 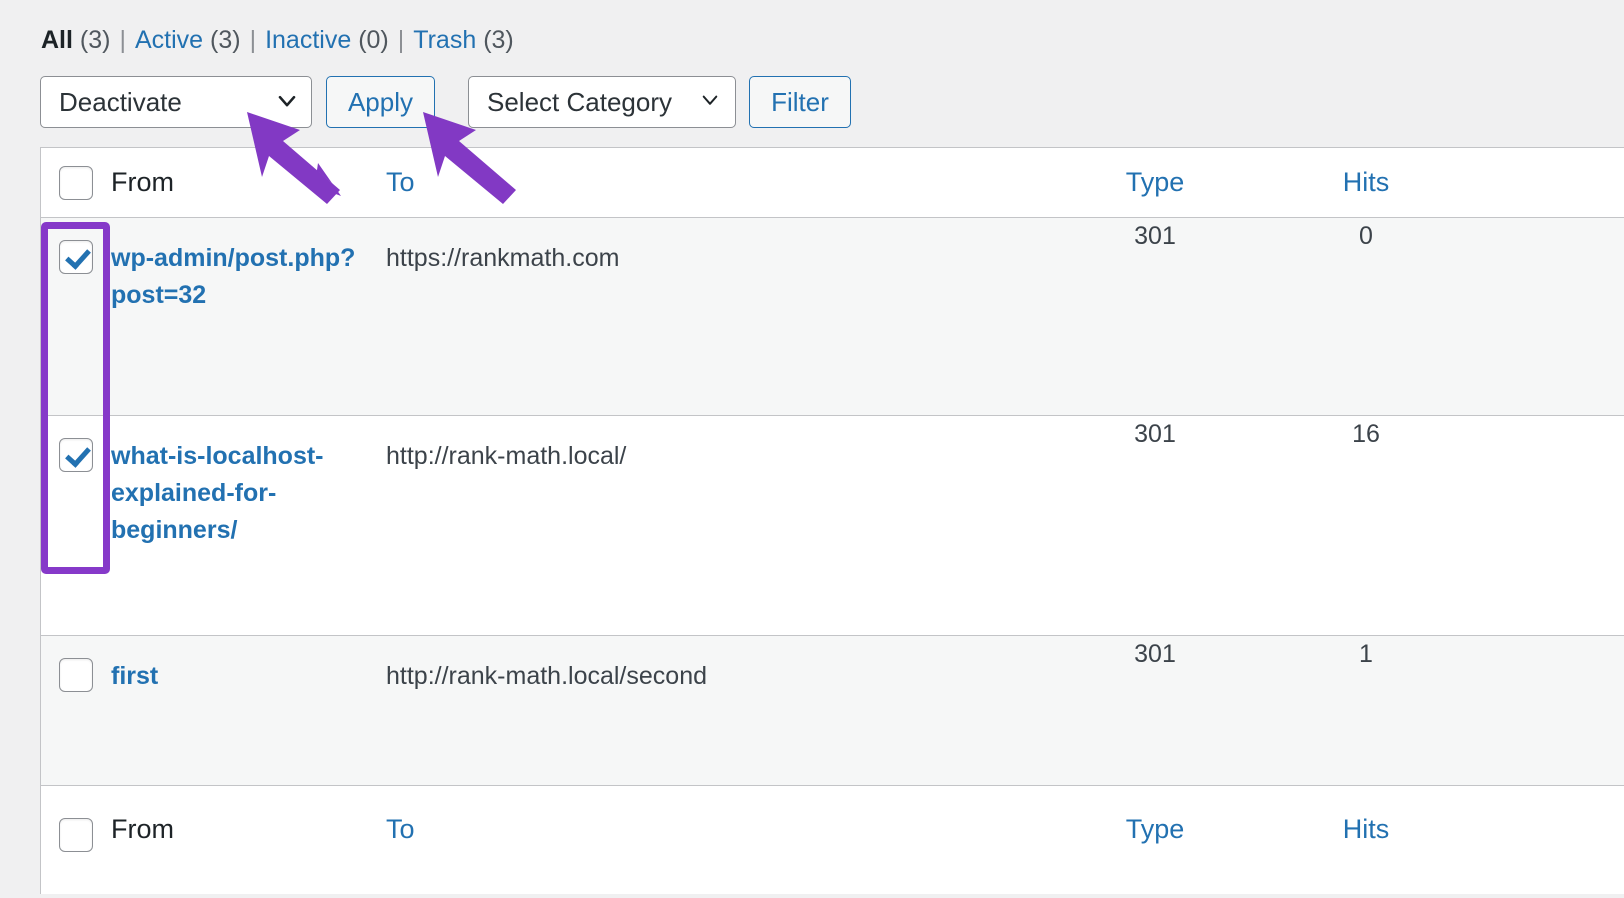 What do you see at coordinates (1155, 829) in the screenshot?
I see `column-footer-type-label: Type` at bounding box center [1155, 829].